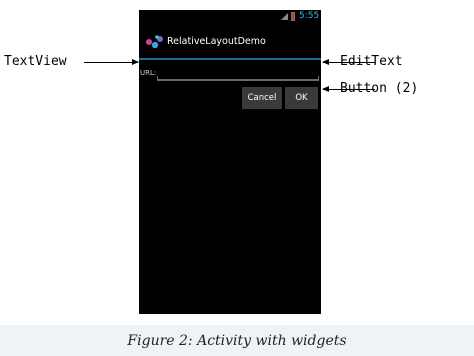 This screenshot has width=474, height=356. Describe the element at coordinates (148, 73) in the screenshot. I see `url-textview: URL:` at that location.